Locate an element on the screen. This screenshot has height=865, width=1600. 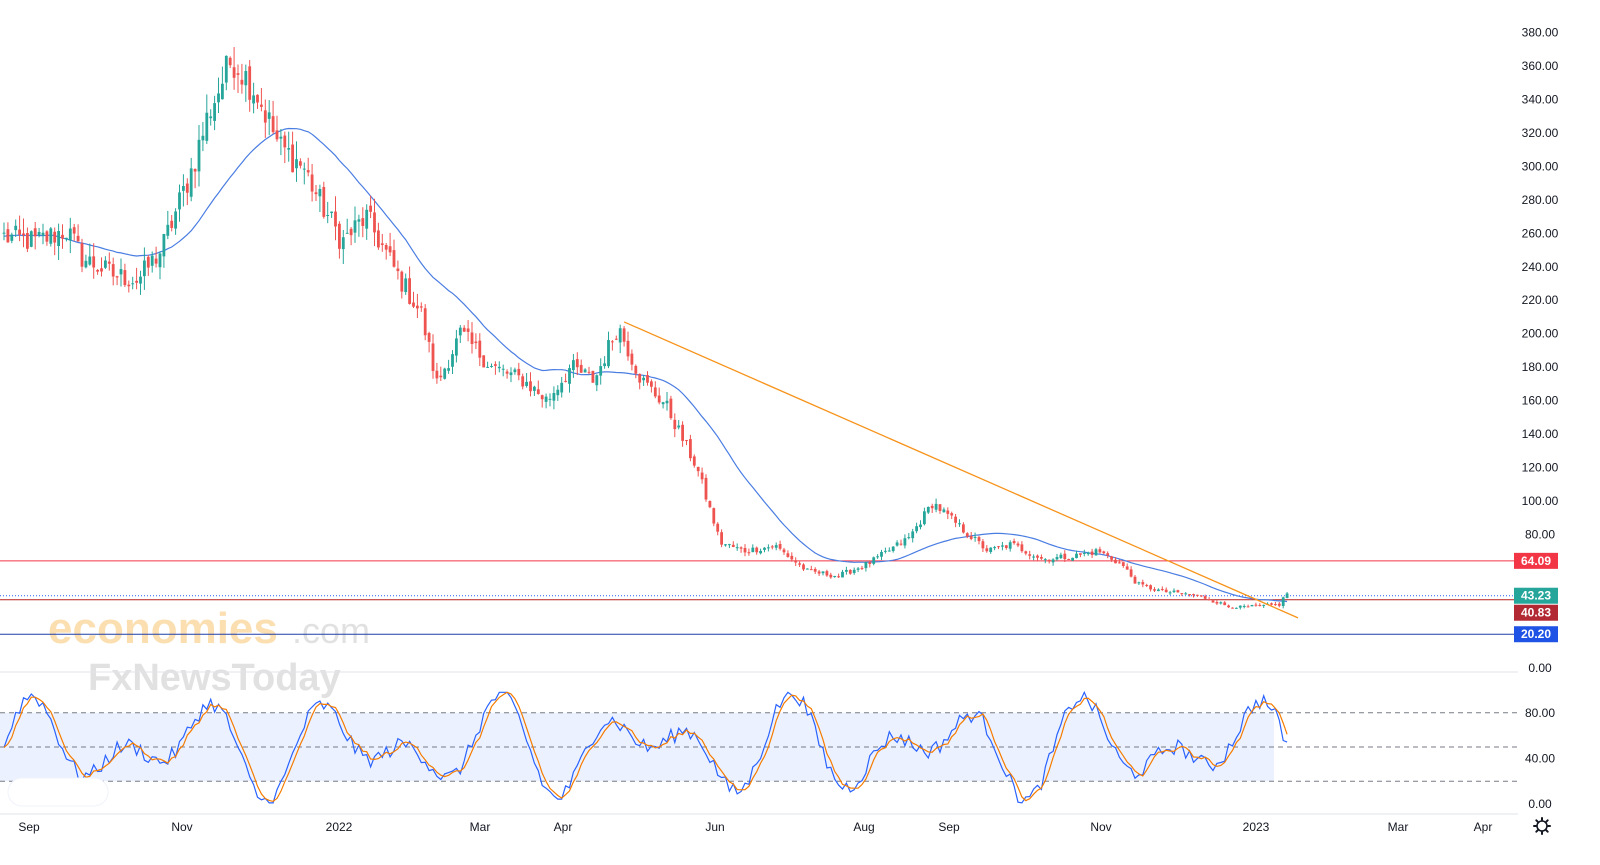
price-badges: 64.09 43.23 40.83 20.20 is located at coordinates (1536, 597).